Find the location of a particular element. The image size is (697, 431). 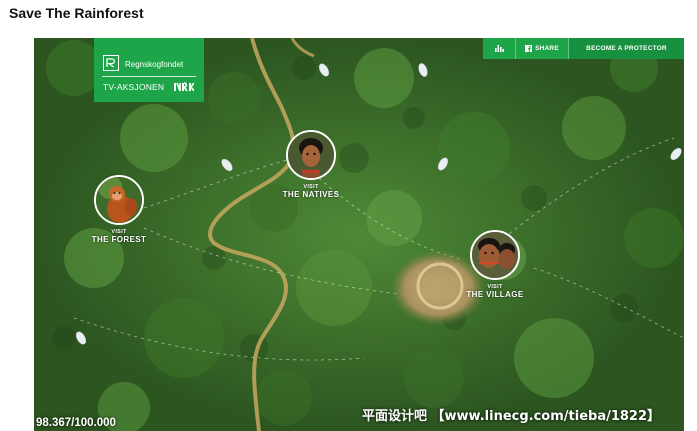

logo-subtitle: TV-AKSJONEN is located at coordinates (134, 87).